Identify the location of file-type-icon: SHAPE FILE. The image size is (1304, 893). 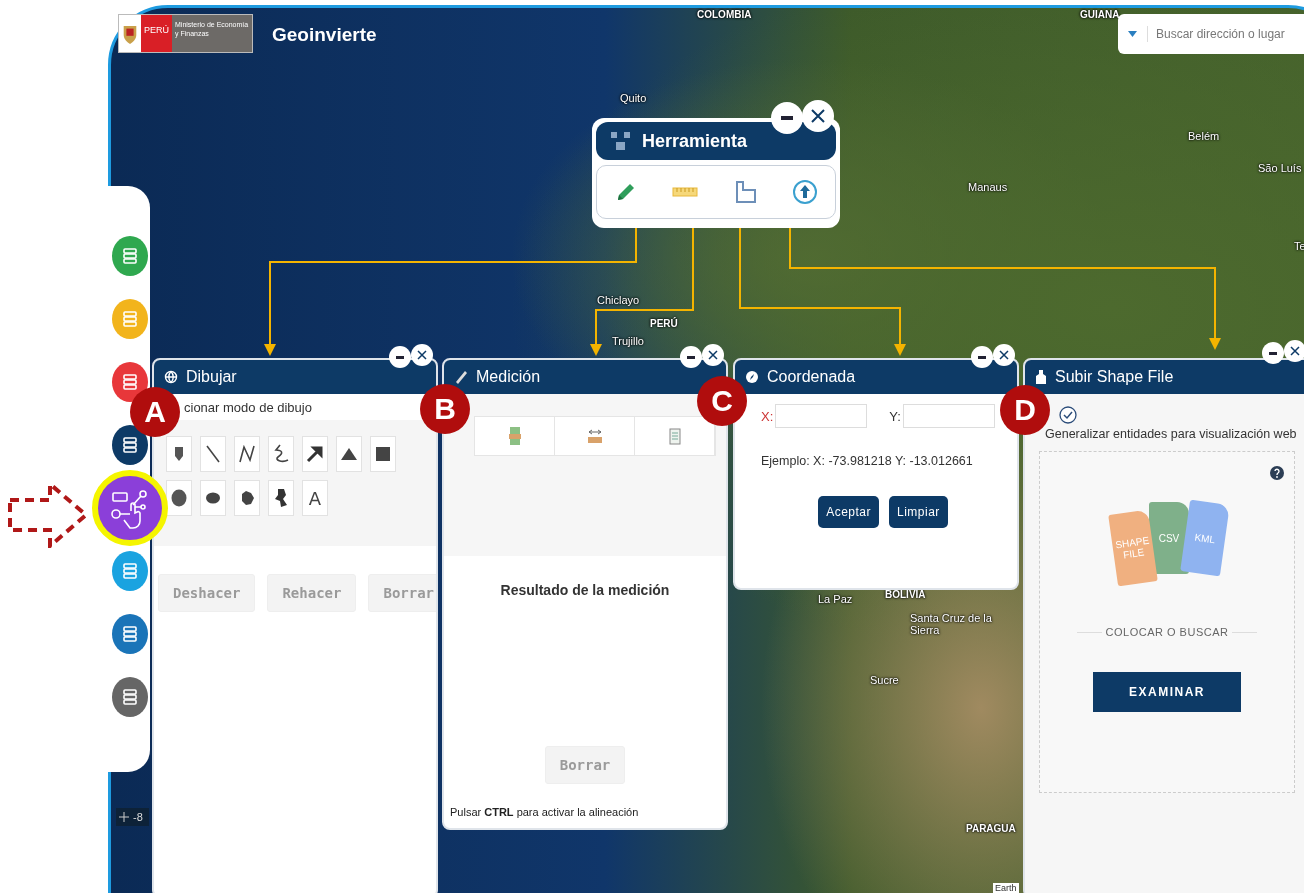
(1133, 548).